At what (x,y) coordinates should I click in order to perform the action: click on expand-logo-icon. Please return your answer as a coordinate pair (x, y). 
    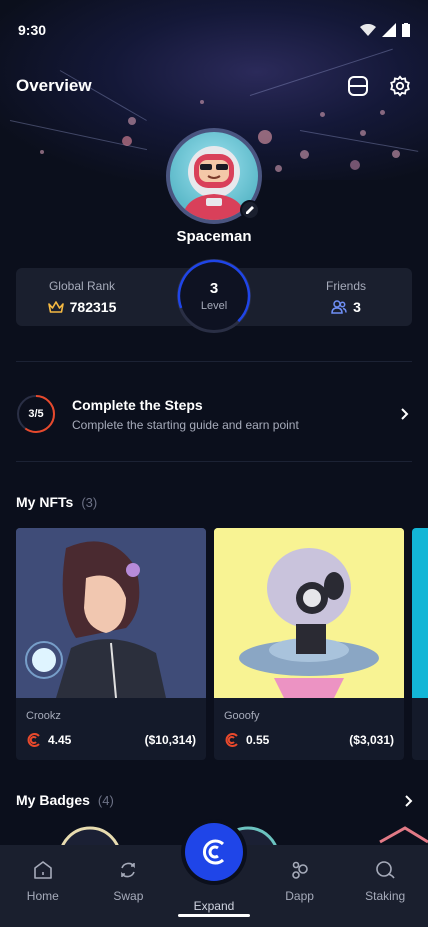
    Looking at the image, I should click on (214, 852).